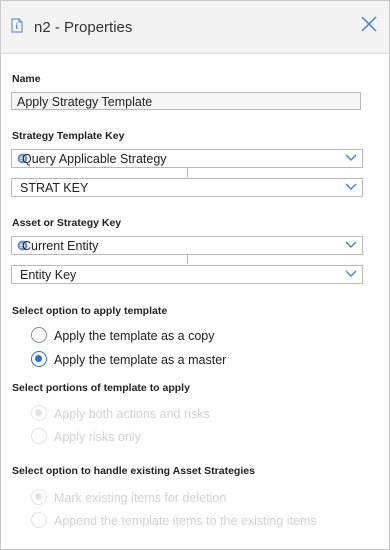 Image resolution: width=390 pixels, height=550 pixels. I want to click on asset-key-label: Asset or Strategy Key, so click(67, 223).